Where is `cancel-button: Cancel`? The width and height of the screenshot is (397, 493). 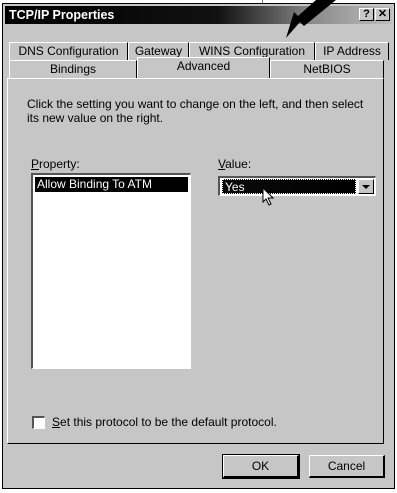
cancel-button: Cancel is located at coordinates (347, 466).